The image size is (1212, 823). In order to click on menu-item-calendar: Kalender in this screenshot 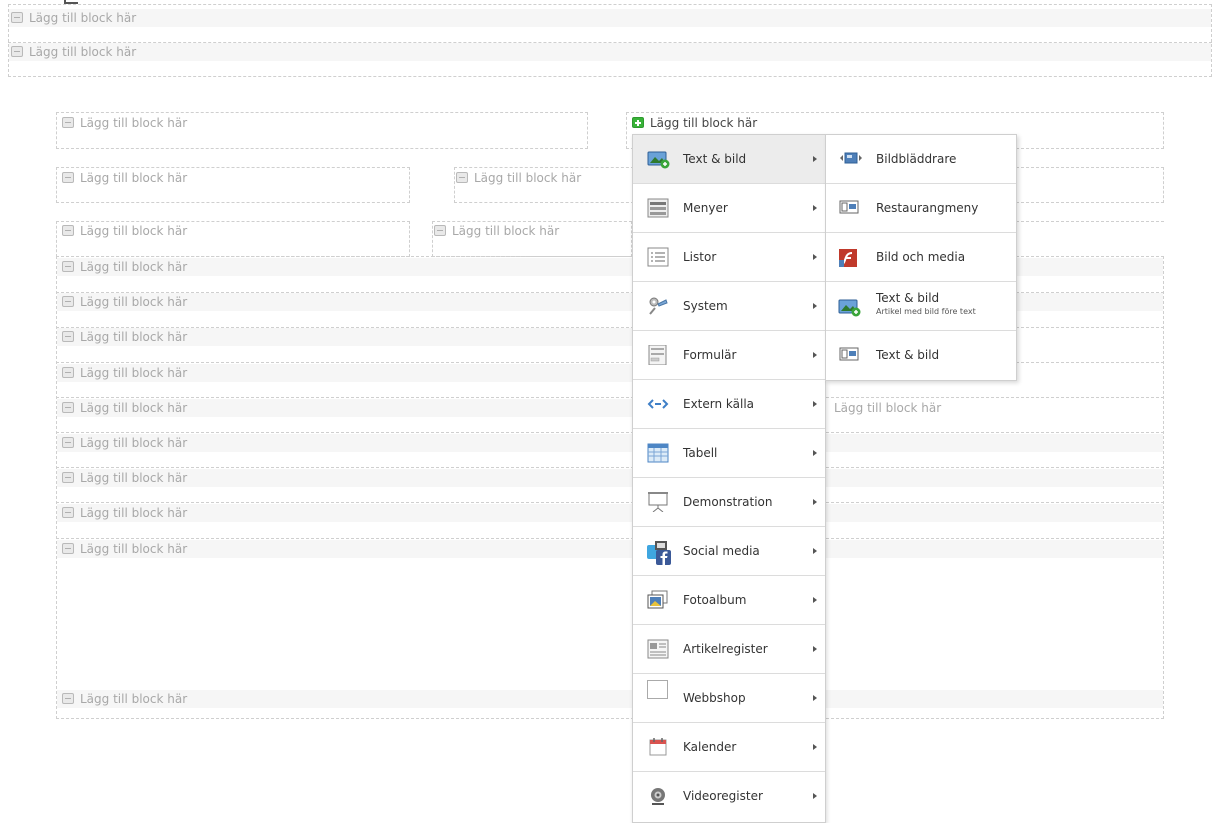, I will do `click(729, 747)`.